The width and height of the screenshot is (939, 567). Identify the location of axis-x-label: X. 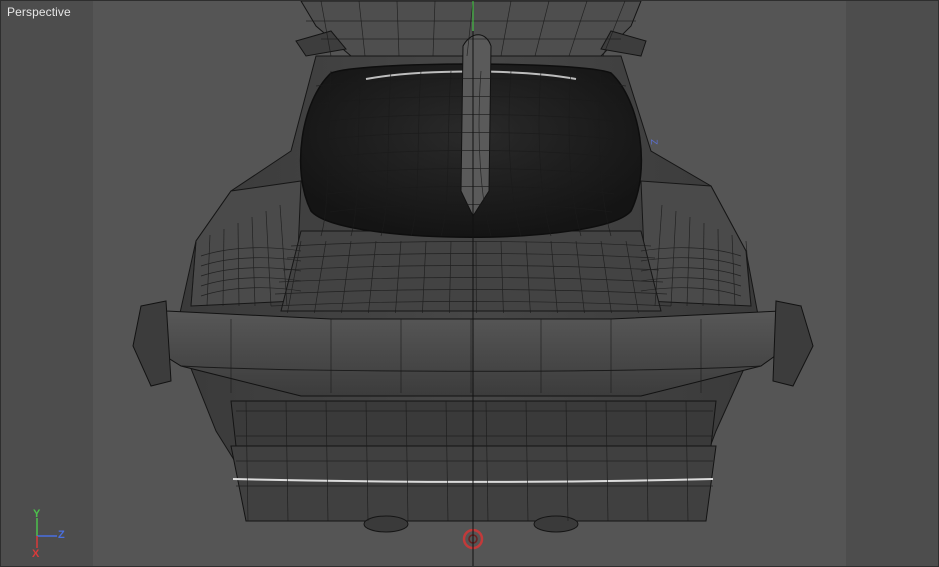
(36, 554).